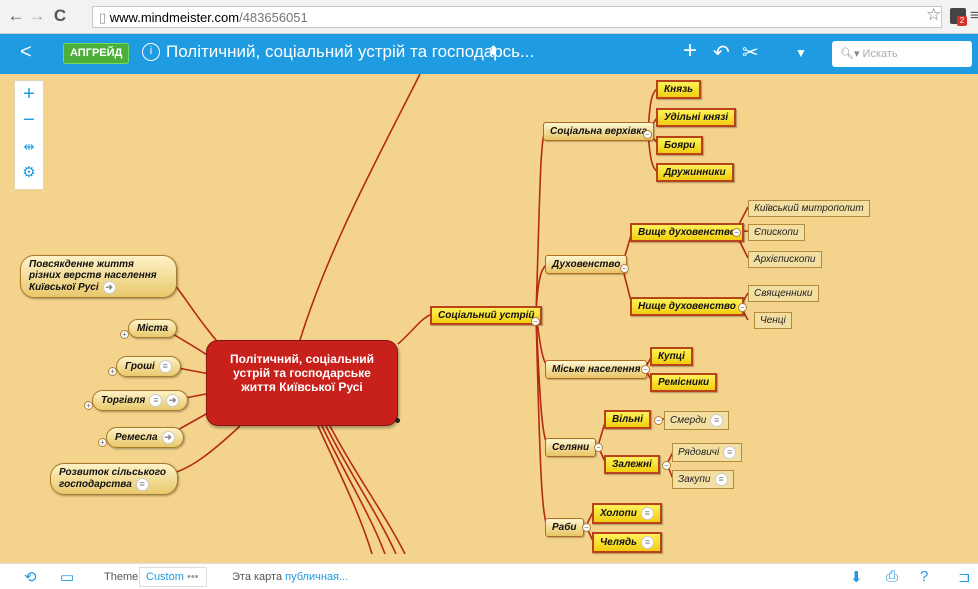 The height and width of the screenshot is (589, 978). I want to click on node-kholopy-label: Холопи, so click(618, 514).